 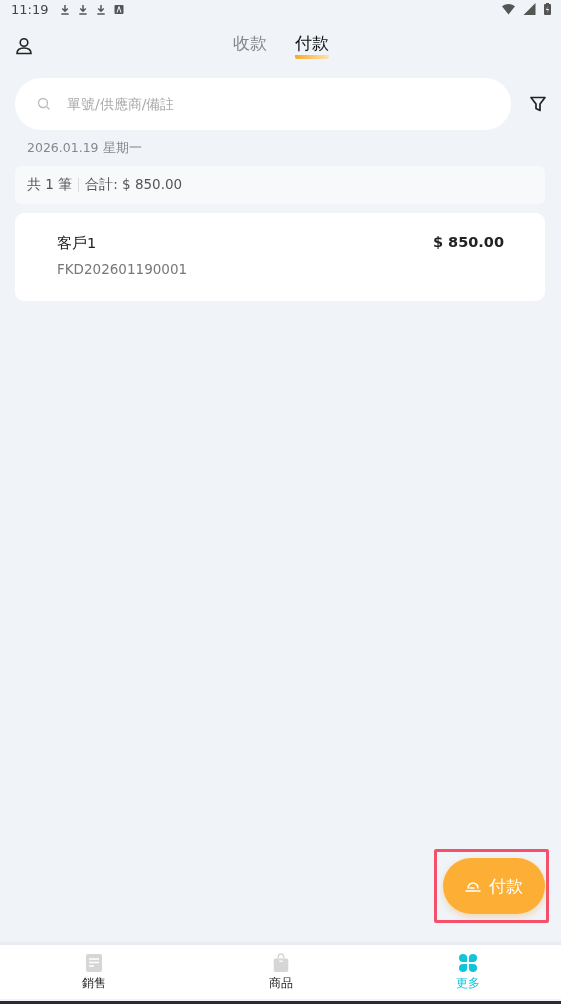 I want to click on nav-item: 銷售, so click(x=93, y=972).